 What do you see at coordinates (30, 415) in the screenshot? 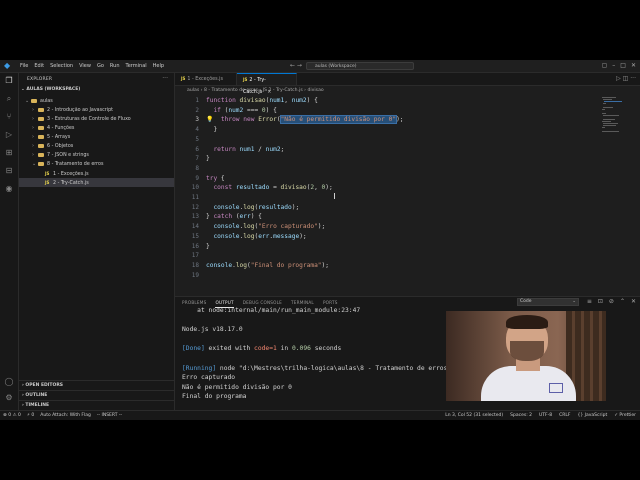
I see `ports-indicator: ⚡ 0` at bounding box center [30, 415].